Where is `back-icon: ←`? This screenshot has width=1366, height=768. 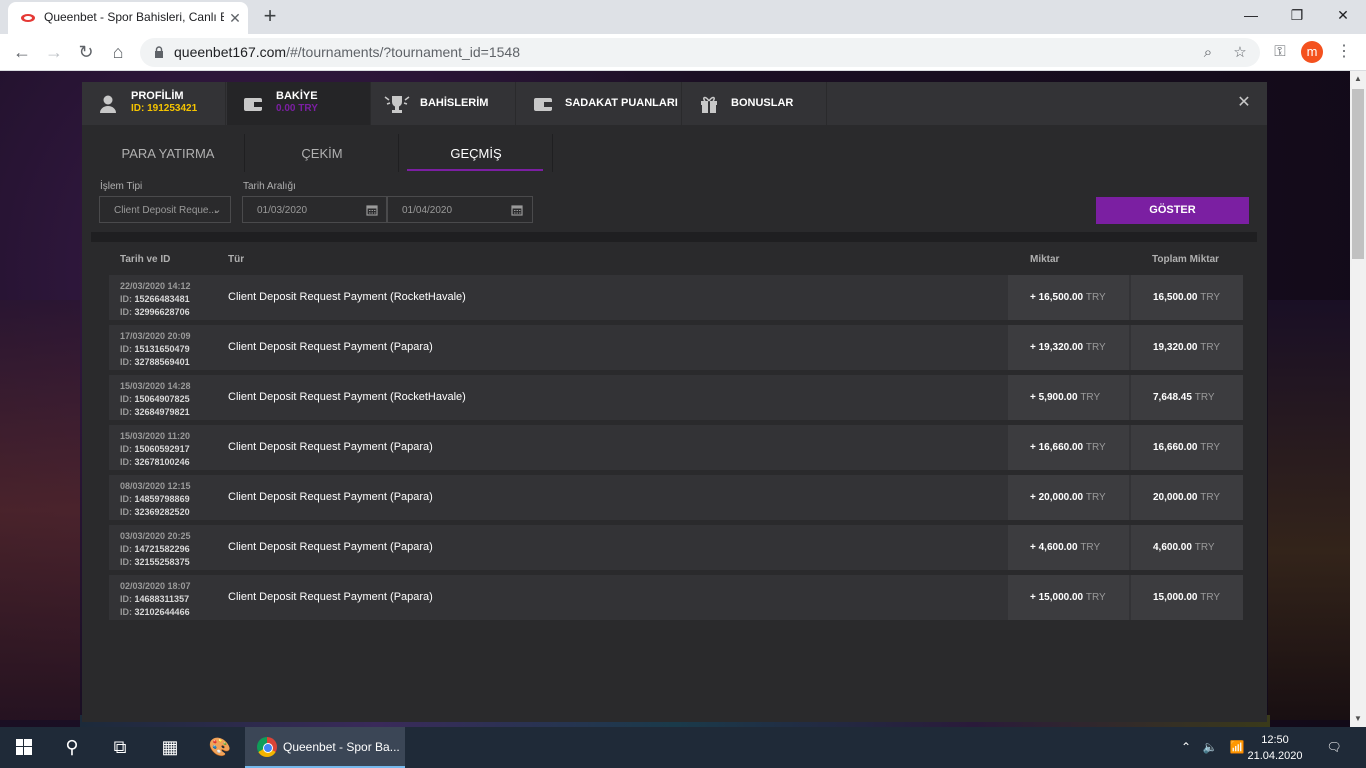 back-icon: ← is located at coordinates (22, 52).